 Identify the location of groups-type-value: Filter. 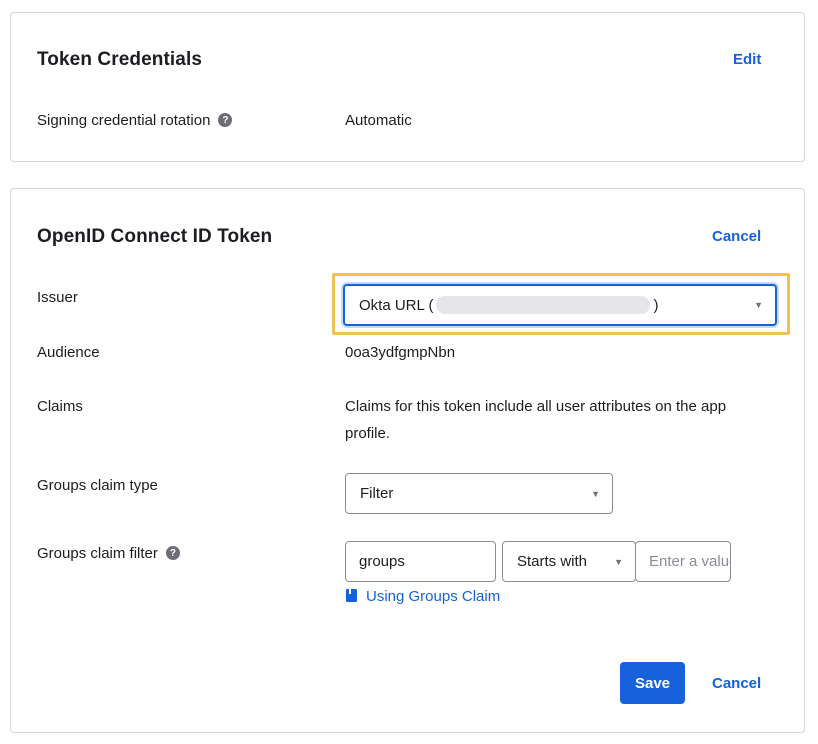
(377, 493).